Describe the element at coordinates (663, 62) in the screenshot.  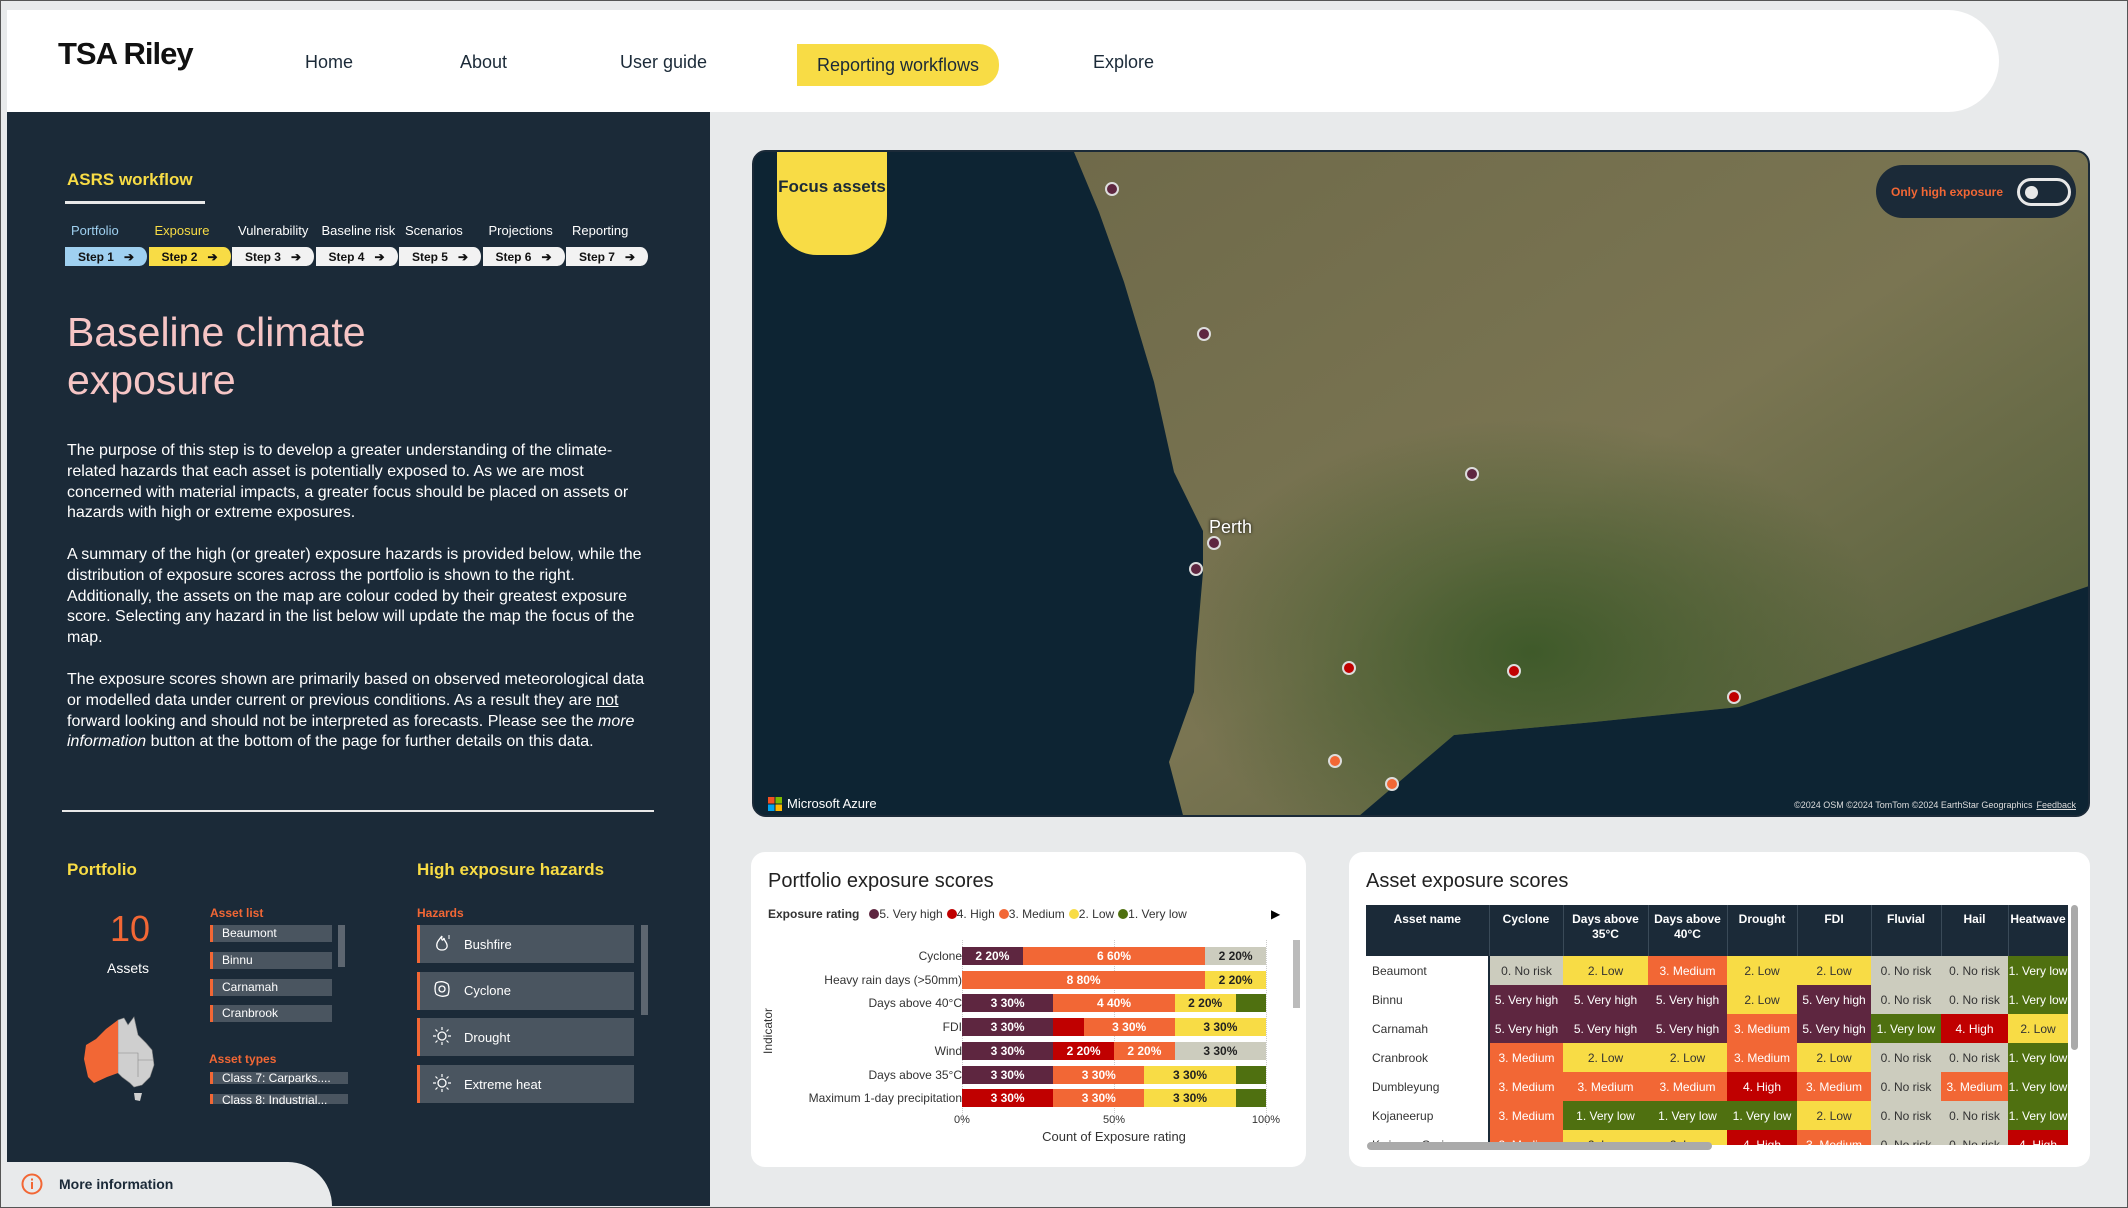
I see `nav-user-guide: User guide` at that location.